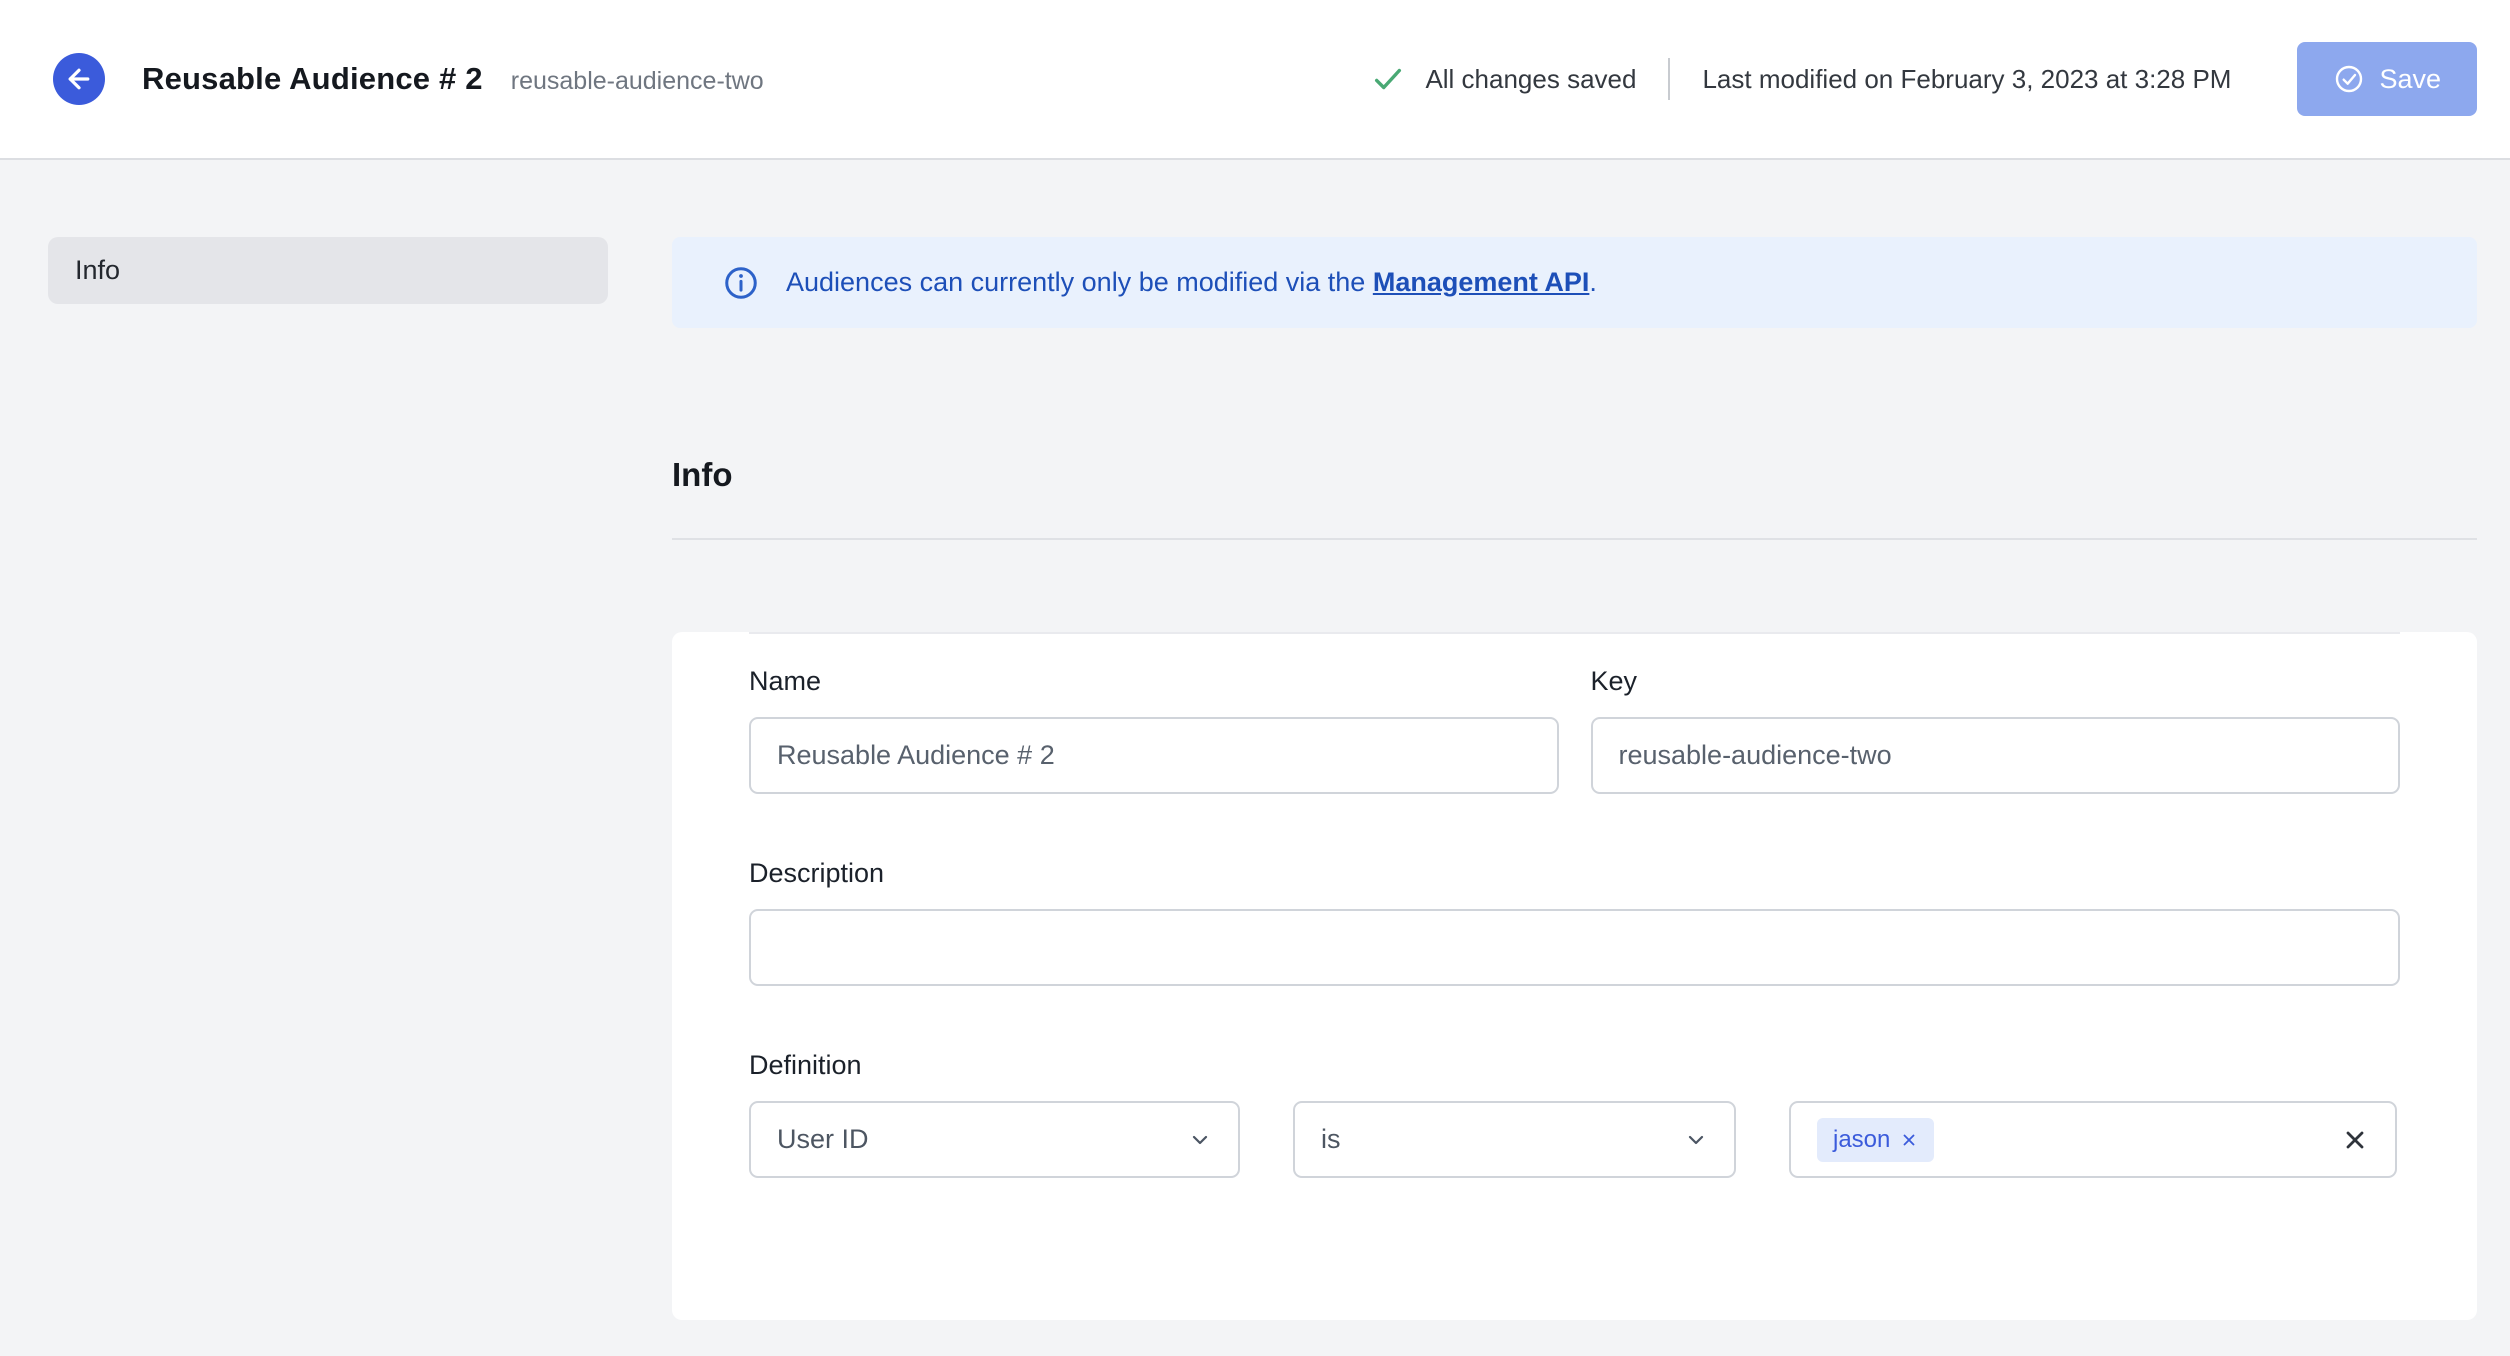 The width and height of the screenshot is (2510, 1356). What do you see at coordinates (1669, 79) in the screenshot?
I see `header-vertical-divider` at bounding box center [1669, 79].